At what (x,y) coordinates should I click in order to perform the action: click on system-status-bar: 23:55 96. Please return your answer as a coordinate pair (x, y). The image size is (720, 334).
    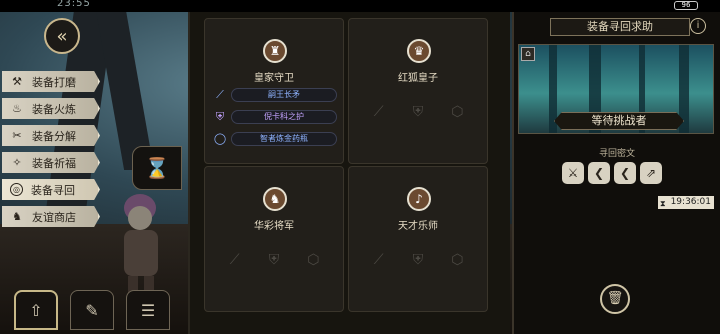
    Looking at the image, I should click on (360, 6).